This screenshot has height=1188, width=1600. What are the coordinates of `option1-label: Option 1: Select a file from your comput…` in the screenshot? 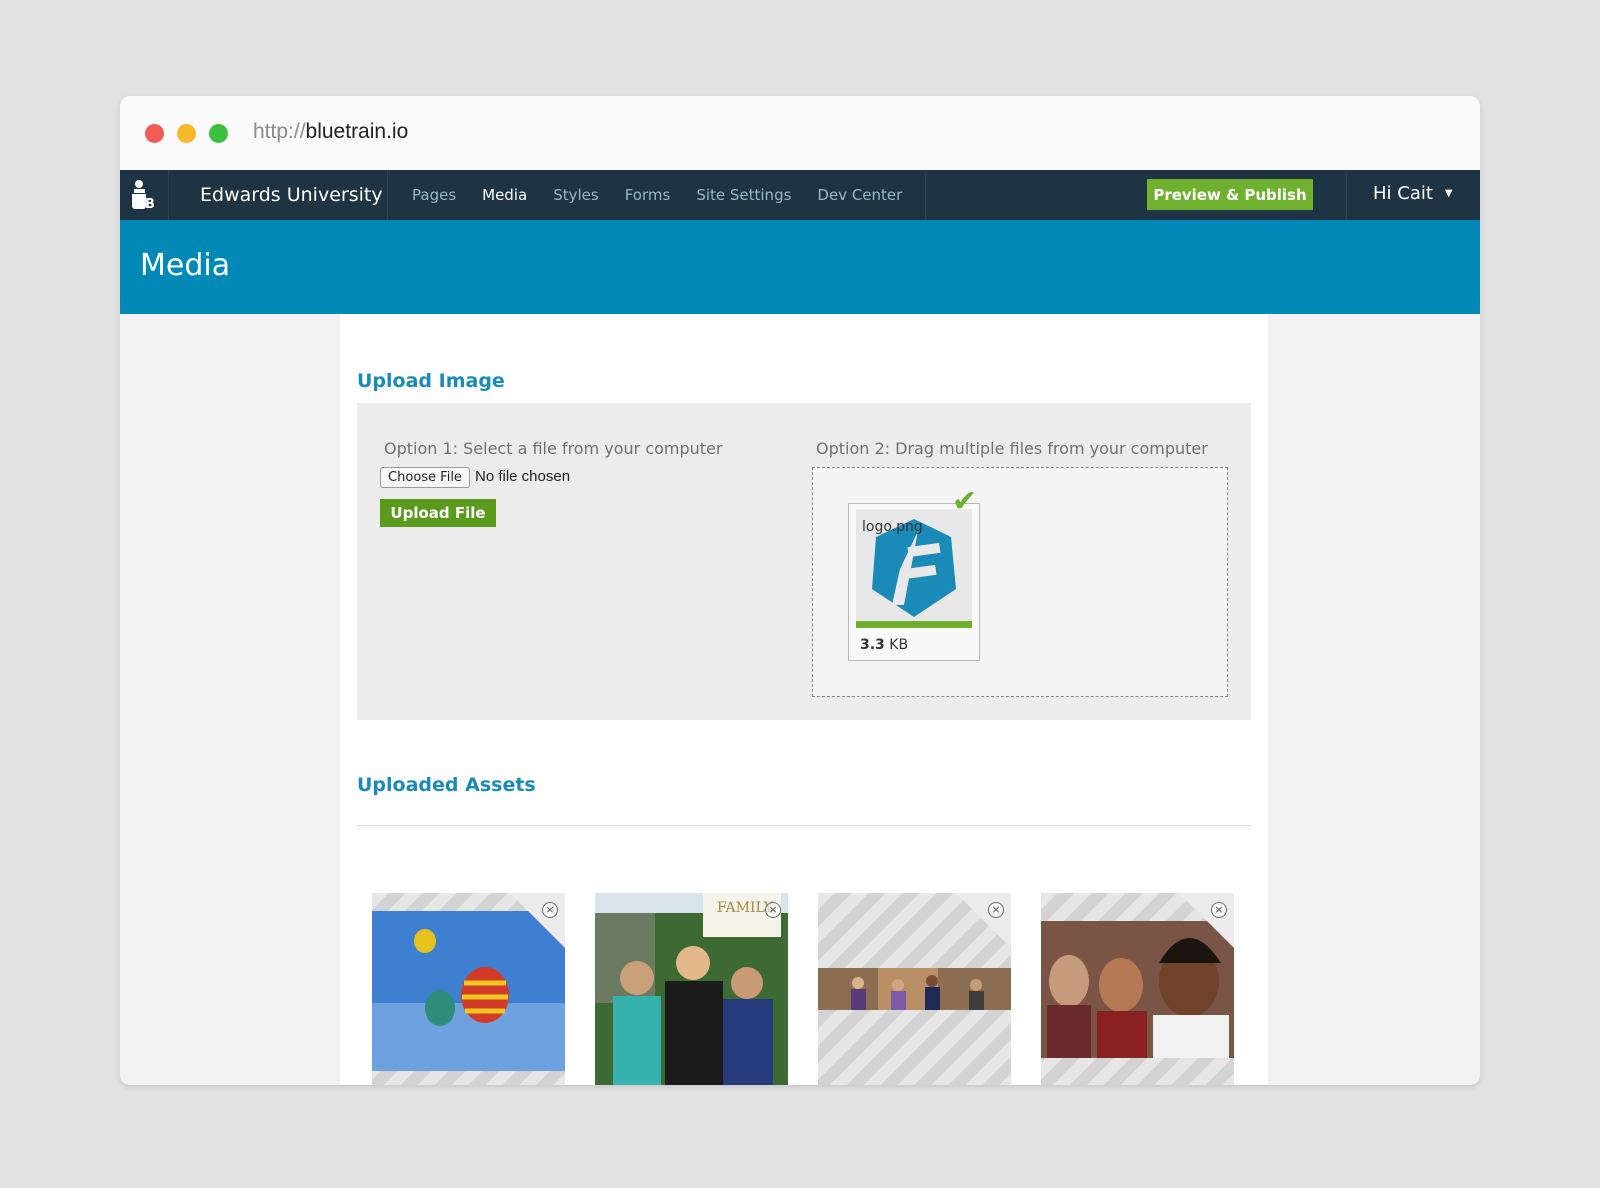 It's located at (553, 448).